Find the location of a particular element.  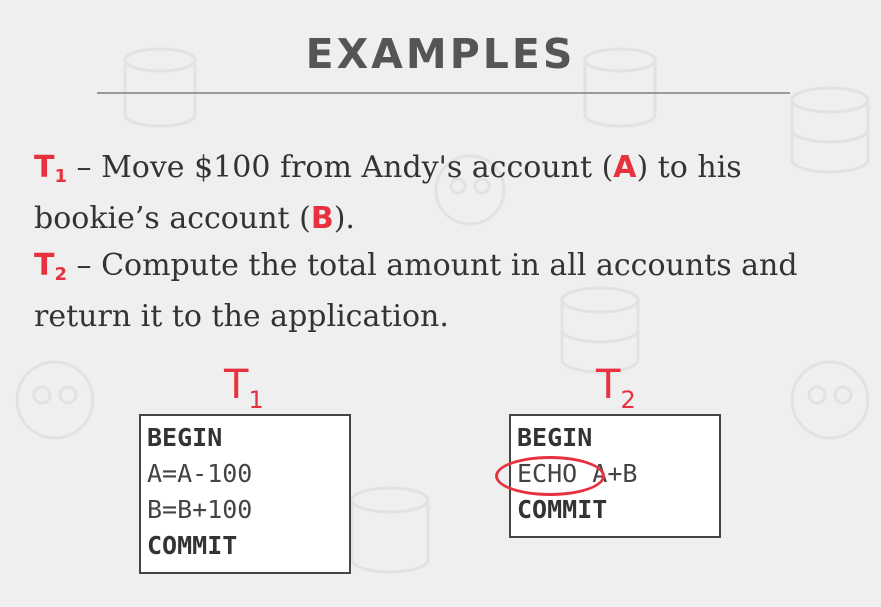

slide-title: EXAMPLES is located at coordinates (440, 54).